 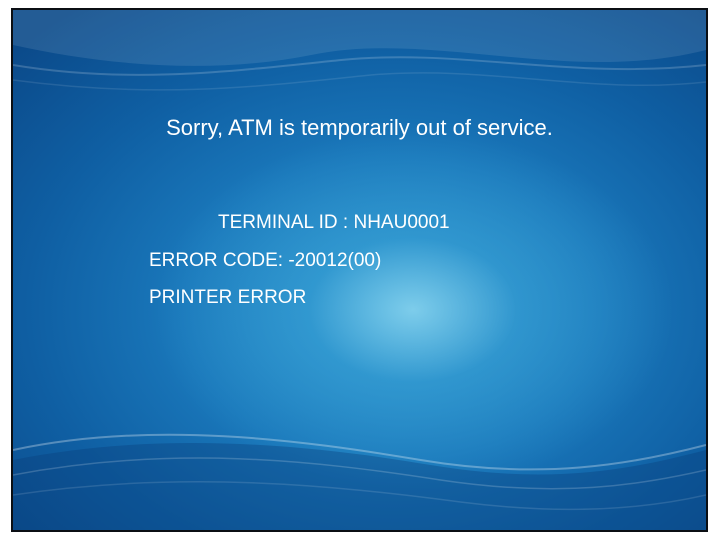 I want to click on error-description-label: PRINTER ERROR, so click(x=228, y=297).